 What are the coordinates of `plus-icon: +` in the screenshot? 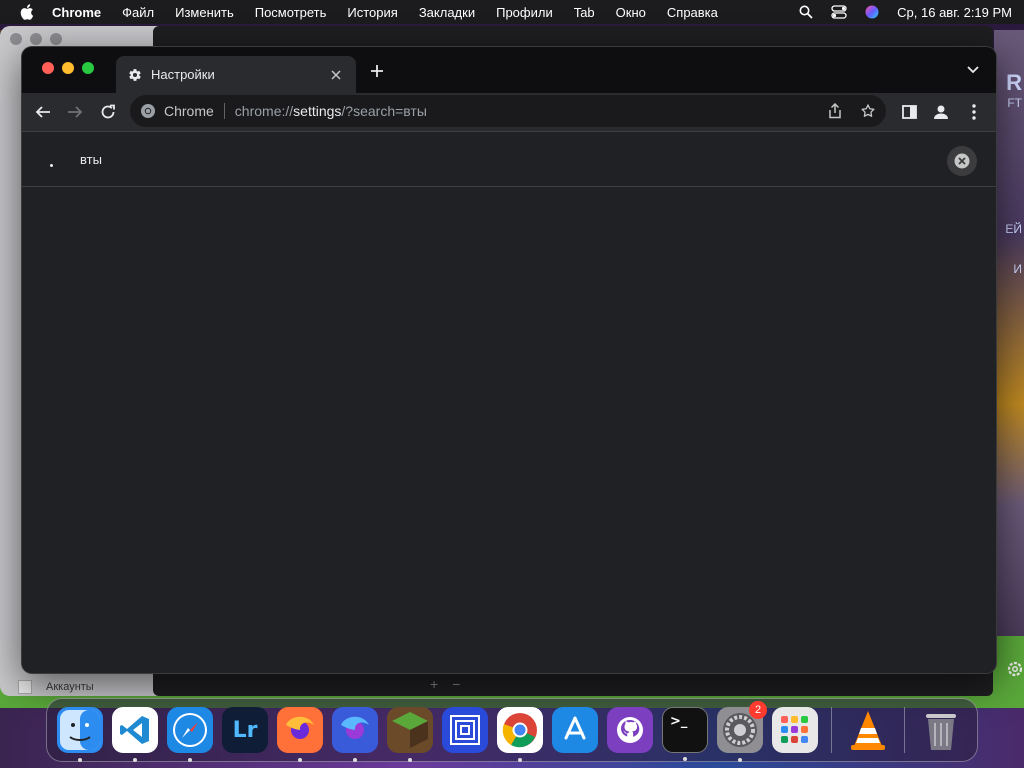 It's located at (434, 684).